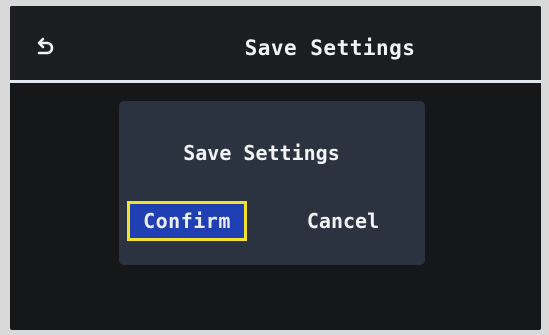 This screenshot has height=335, width=549. I want to click on dialog-title: Save Settings, so click(261, 153).